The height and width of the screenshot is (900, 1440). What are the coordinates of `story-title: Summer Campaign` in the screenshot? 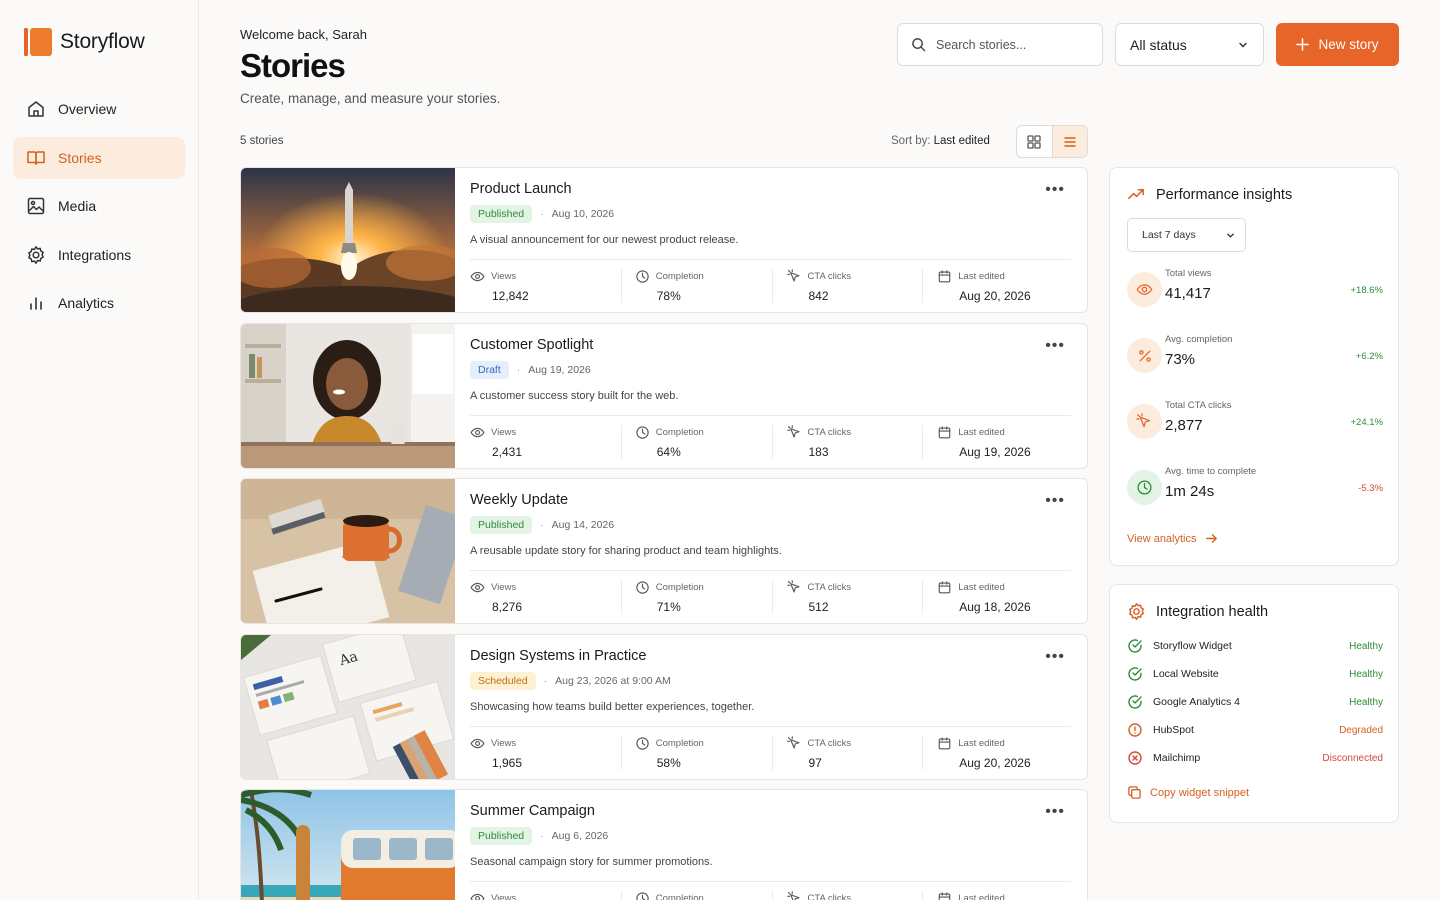 It's located at (532, 811).